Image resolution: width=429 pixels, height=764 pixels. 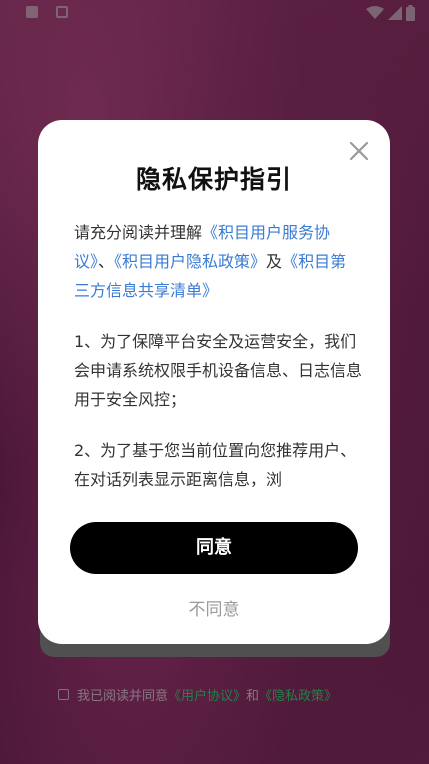 I want to click on disagree-button: 不同意, so click(x=214, y=607).